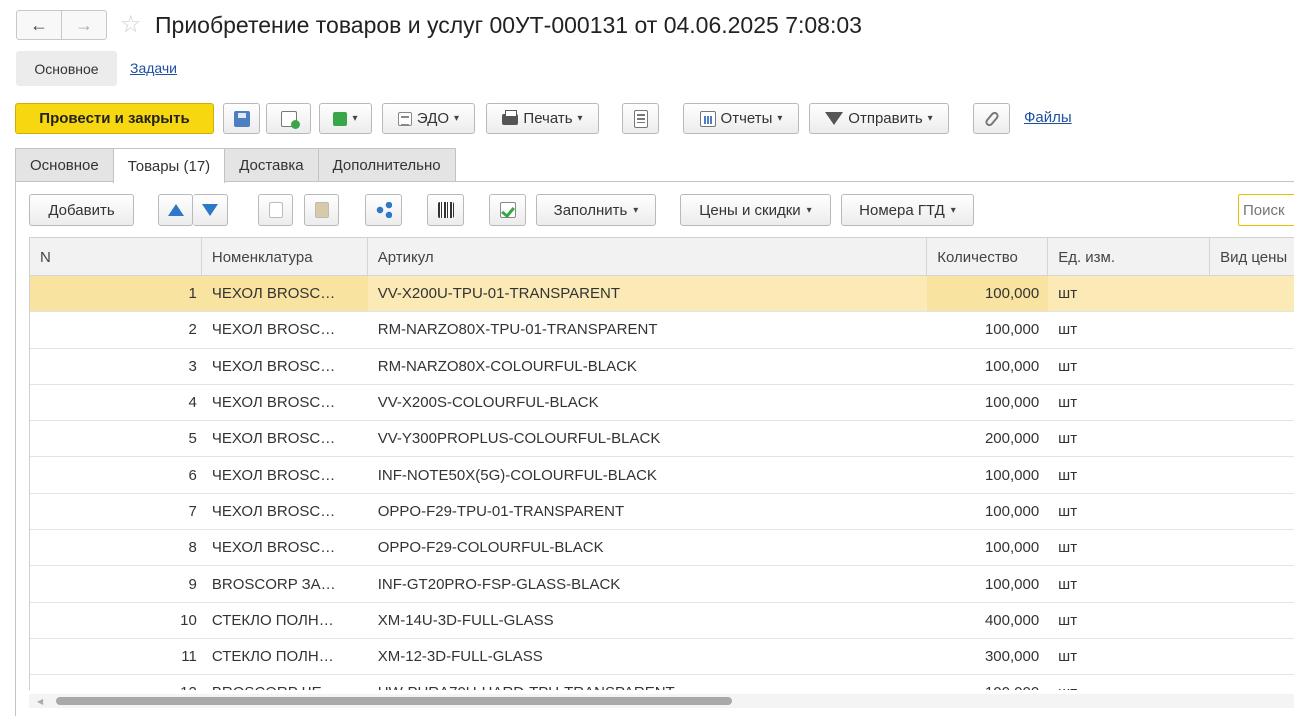 This screenshot has width=1294, height=716. What do you see at coordinates (116, 656) in the screenshot?
I see `row-number: 11` at bounding box center [116, 656].